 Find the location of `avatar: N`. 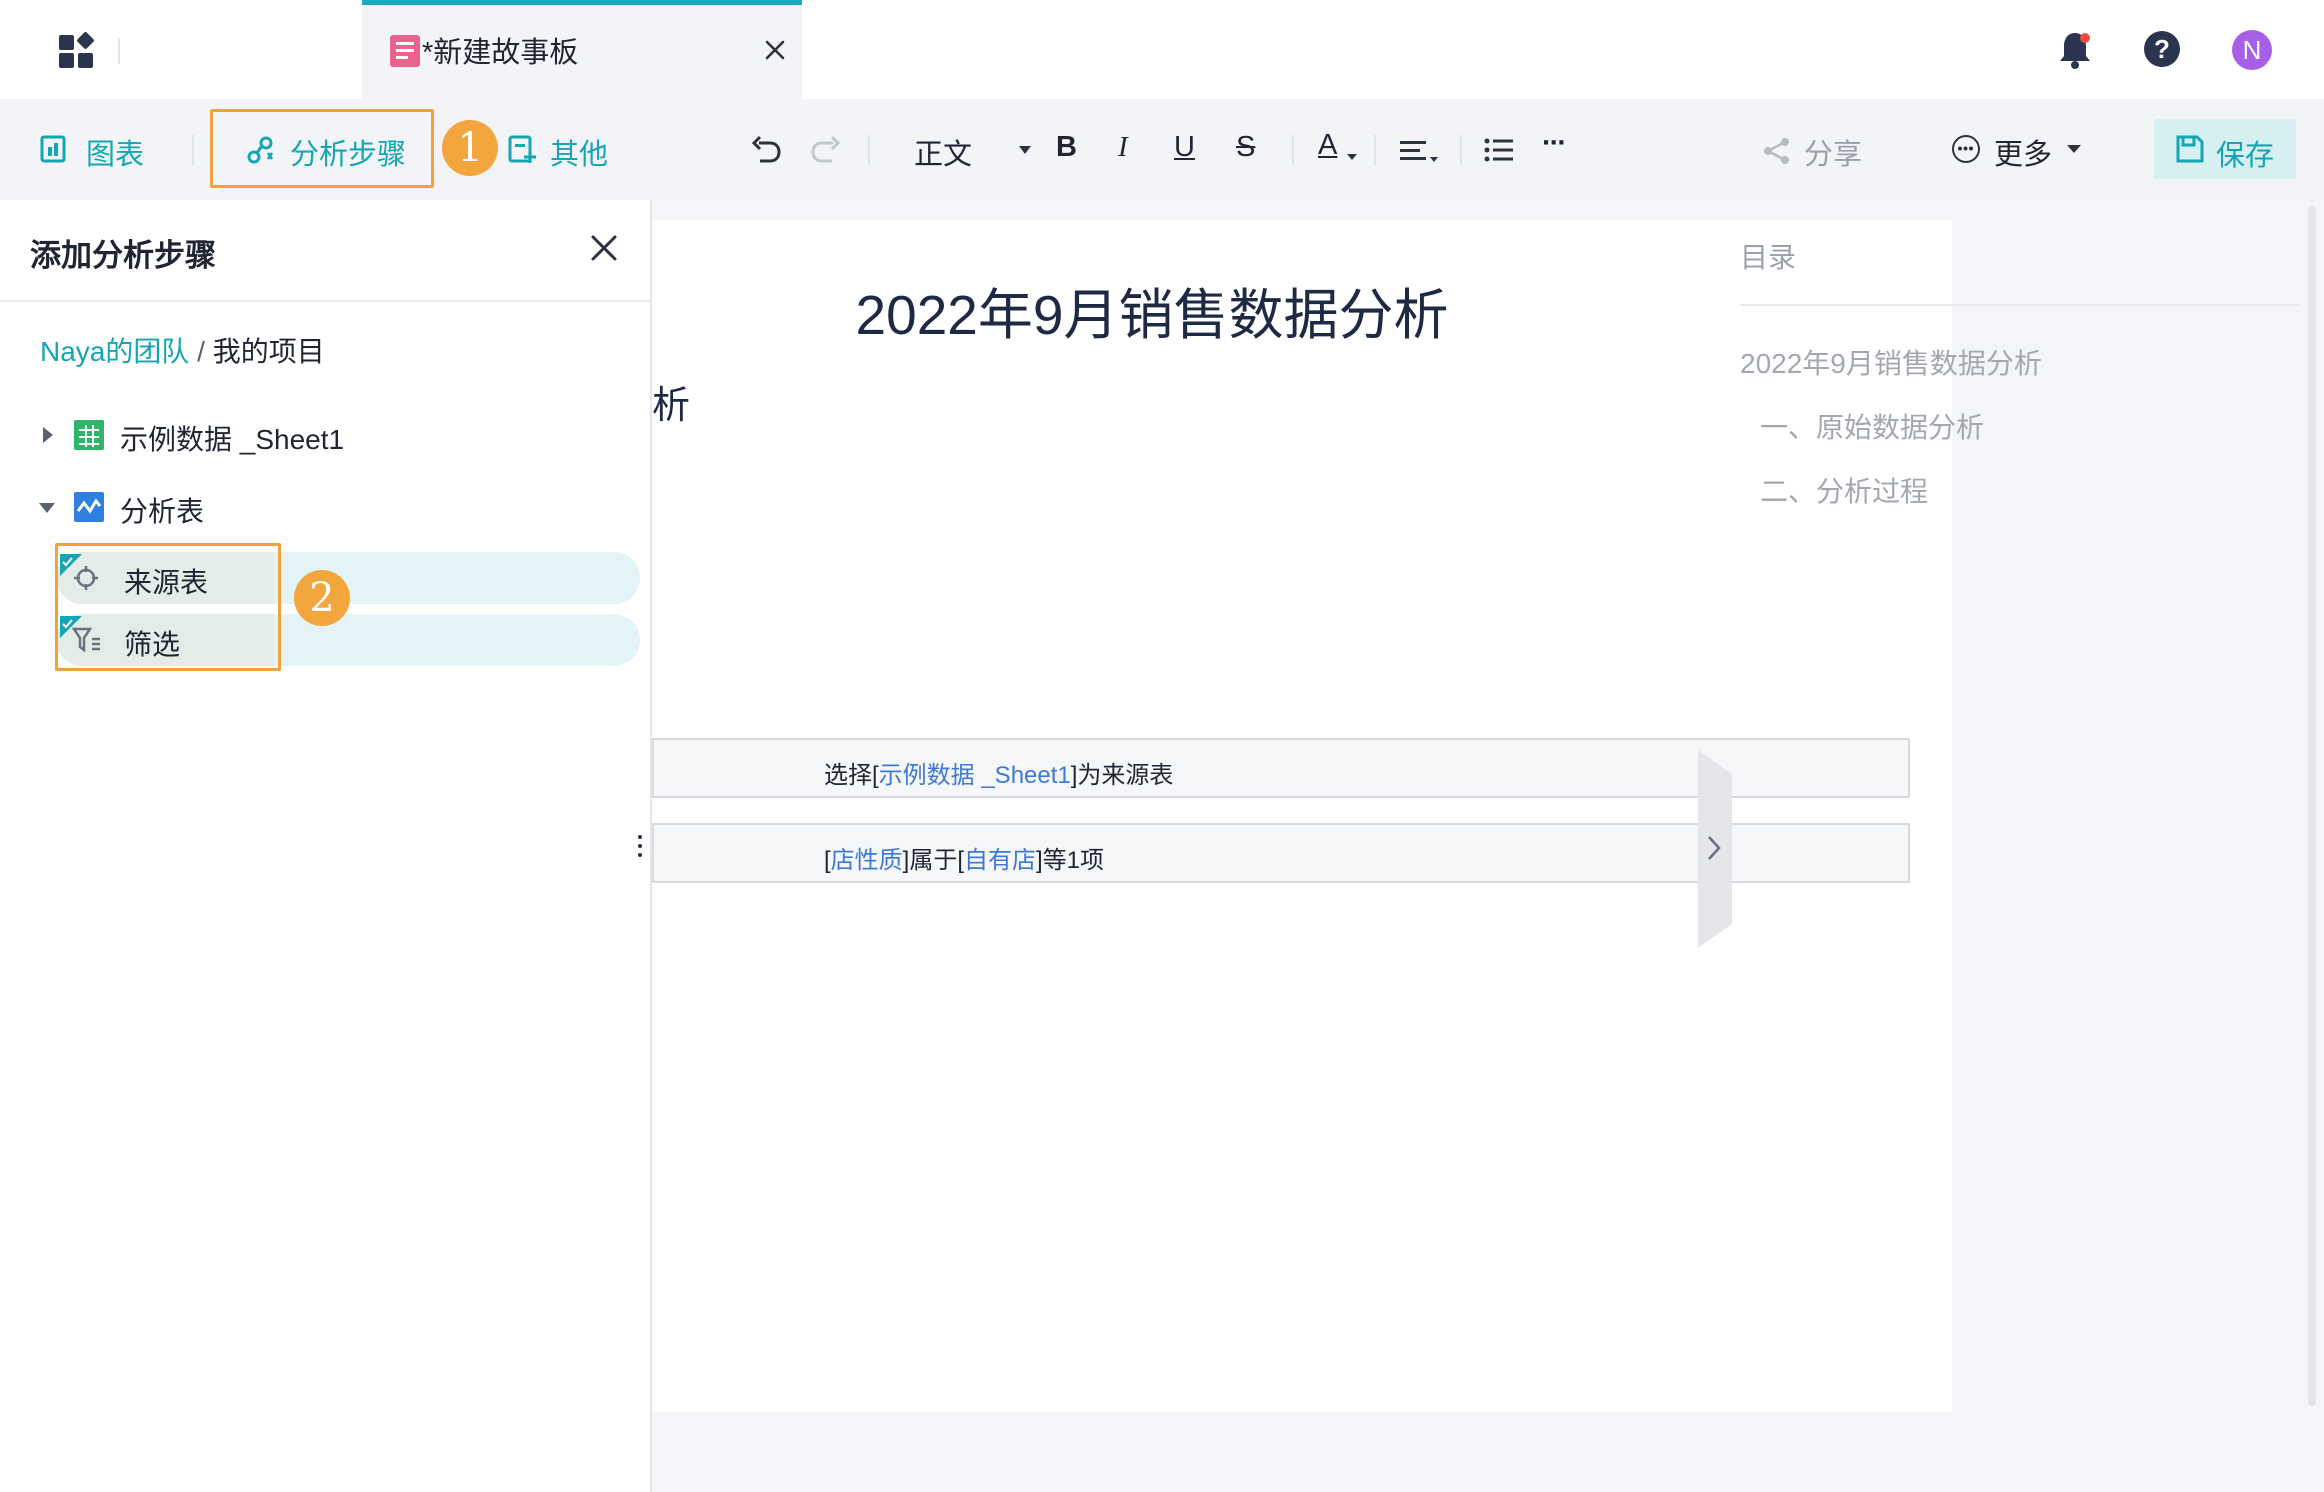

avatar: N is located at coordinates (2252, 50).